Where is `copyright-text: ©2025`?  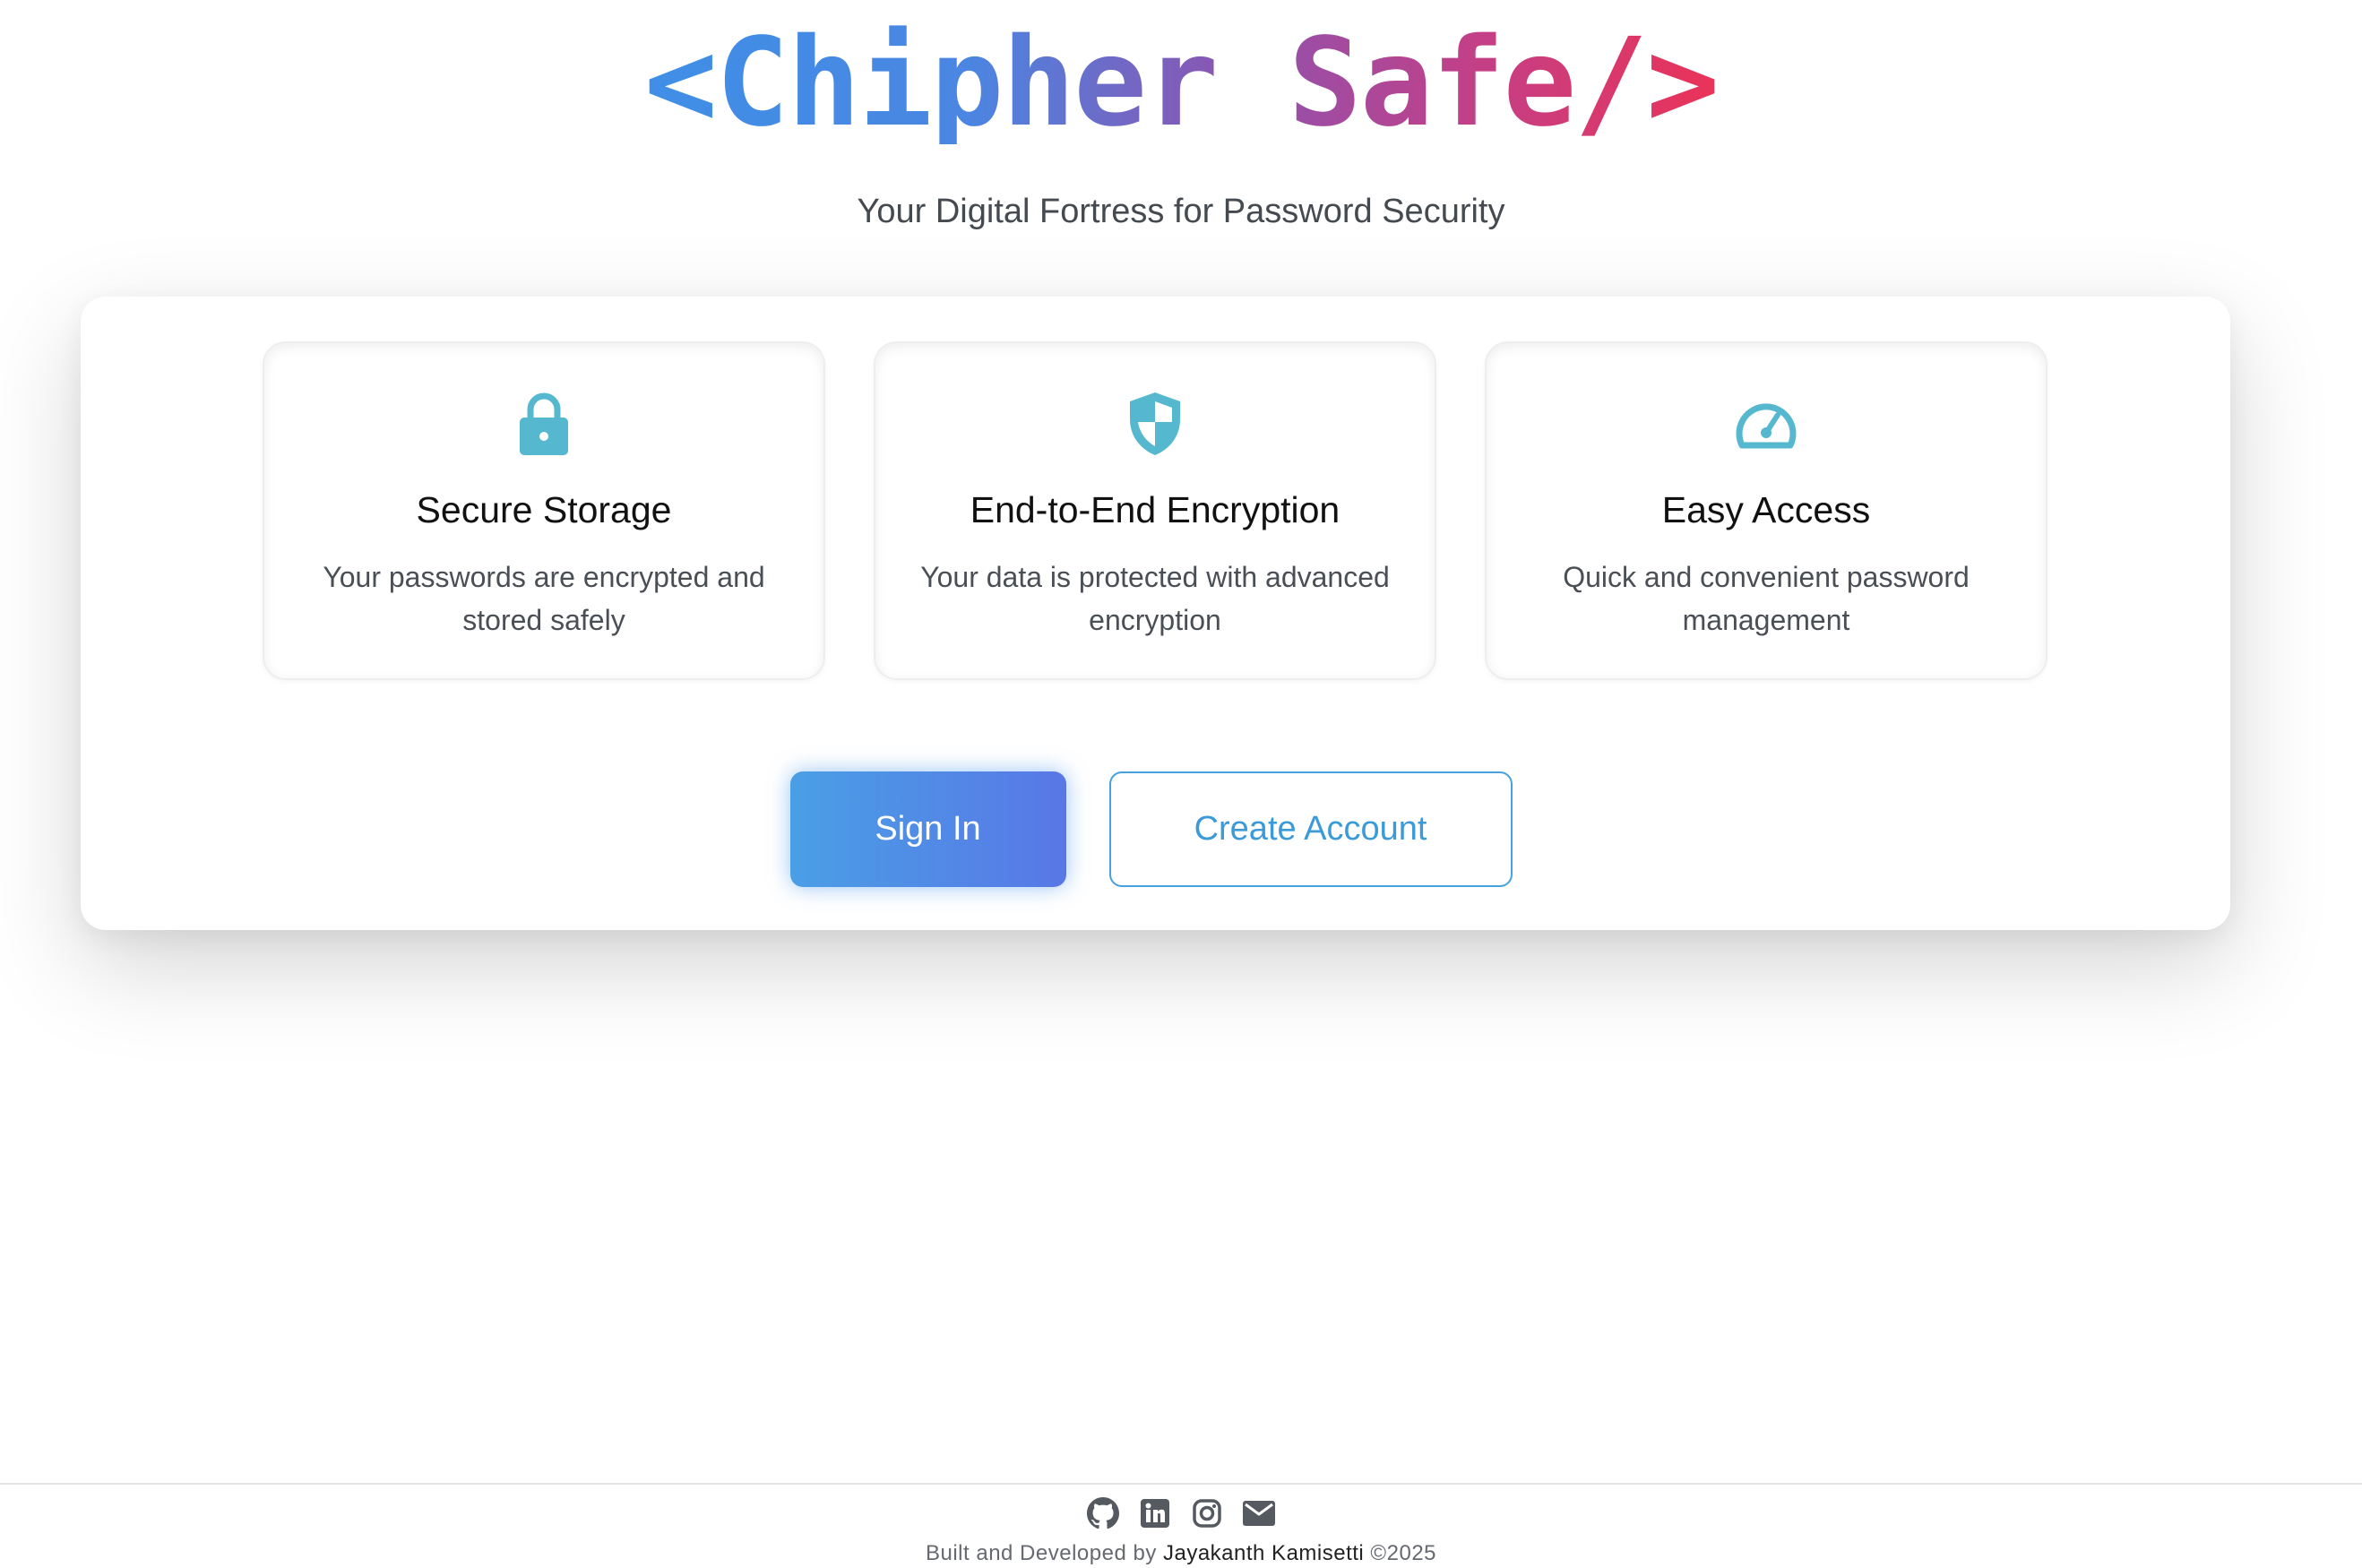 copyright-text: ©2025 is located at coordinates (1400, 1553).